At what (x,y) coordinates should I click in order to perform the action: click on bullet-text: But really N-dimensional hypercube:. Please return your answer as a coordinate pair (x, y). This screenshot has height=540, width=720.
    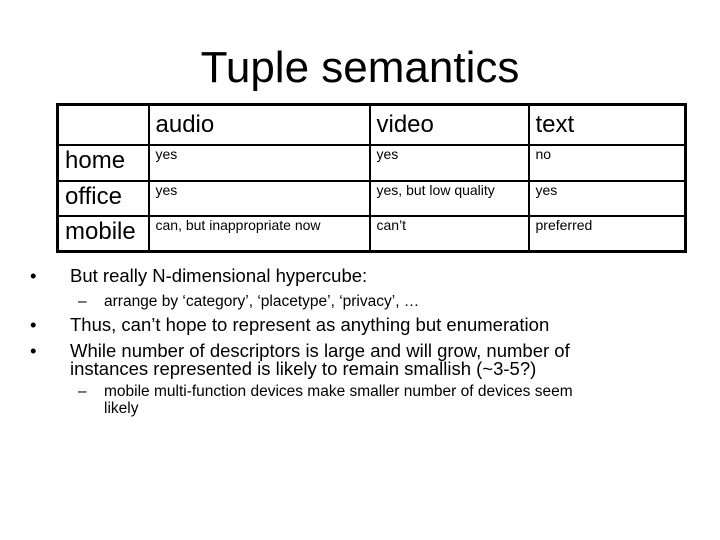
    Looking at the image, I should click on (219, 275).